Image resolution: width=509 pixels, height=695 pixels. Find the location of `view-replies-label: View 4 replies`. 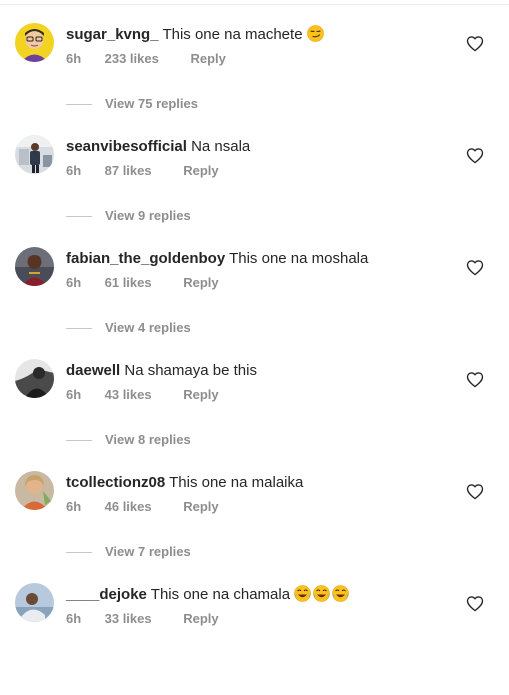

view-replies-label: View 4 replies is located at coordinates (148, 327).